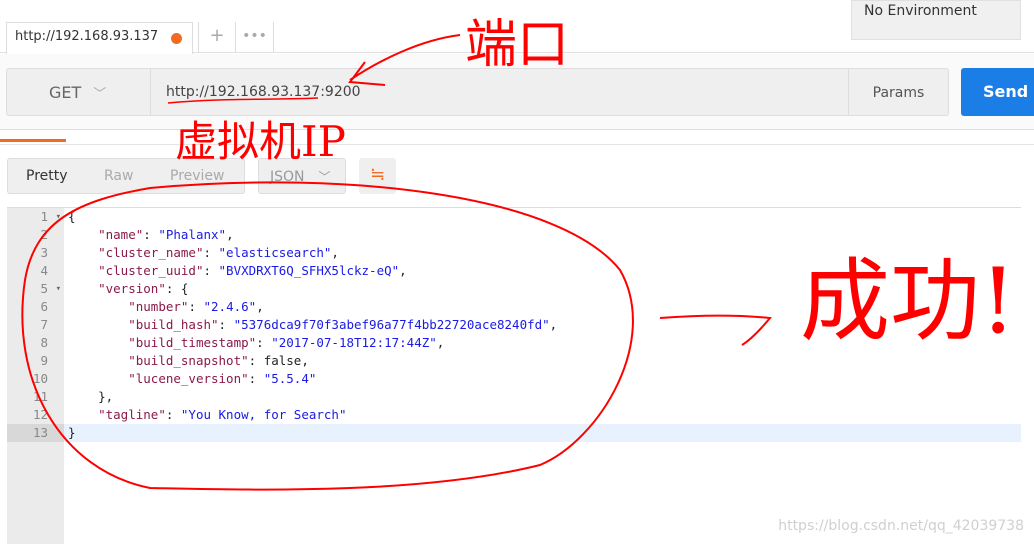  I want to click on annotation-arrow-icon, so click(404, 60).